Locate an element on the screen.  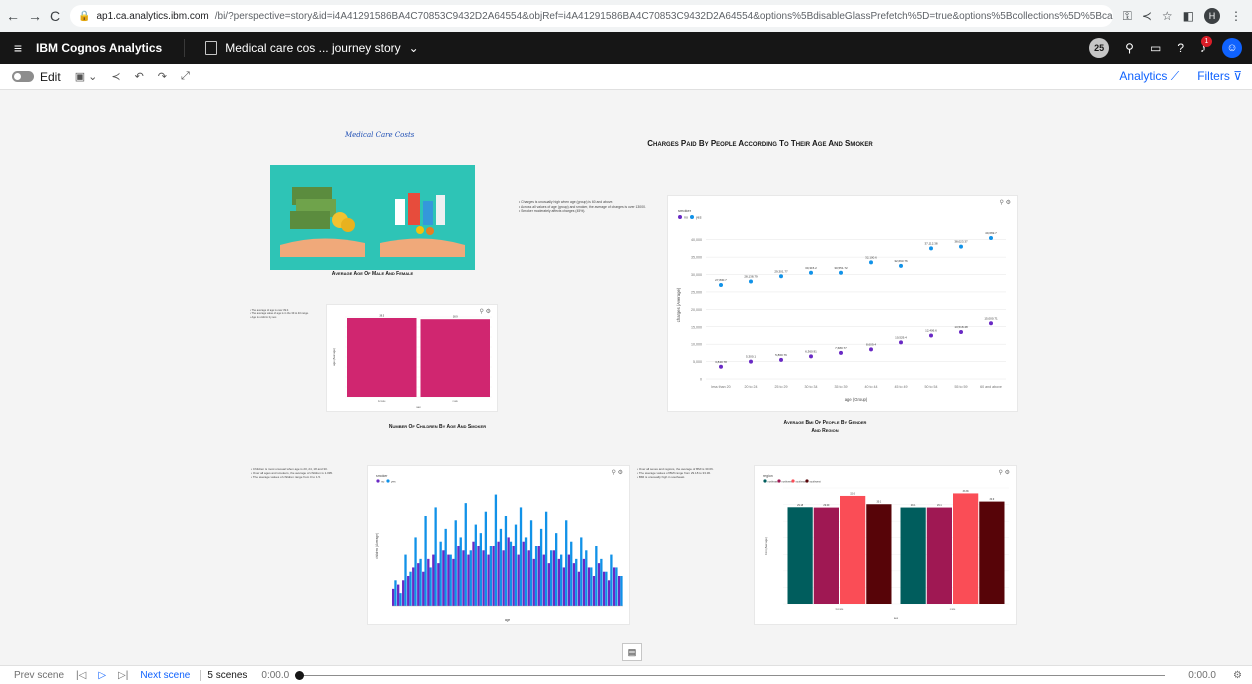
filters-button: Filters ⊽ is located at coordinates (1219, 76).